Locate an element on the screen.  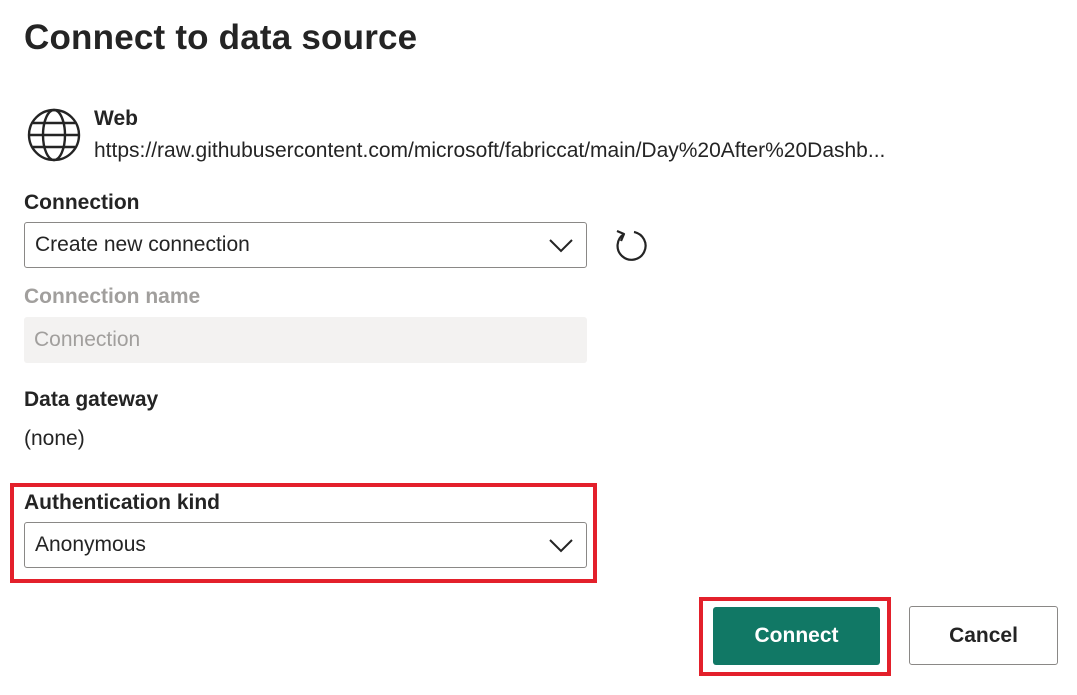
data-gateway-value: (none) is located at coordinates (54, 438).